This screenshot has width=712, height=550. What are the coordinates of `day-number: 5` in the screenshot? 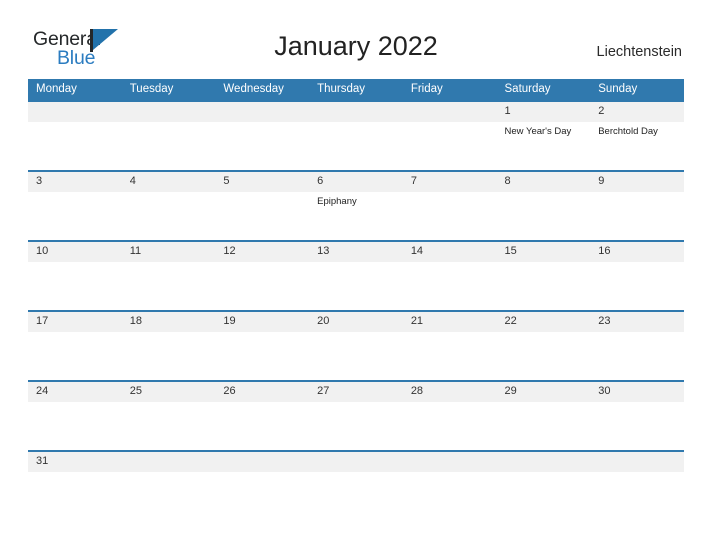 It's located at (262, 182).